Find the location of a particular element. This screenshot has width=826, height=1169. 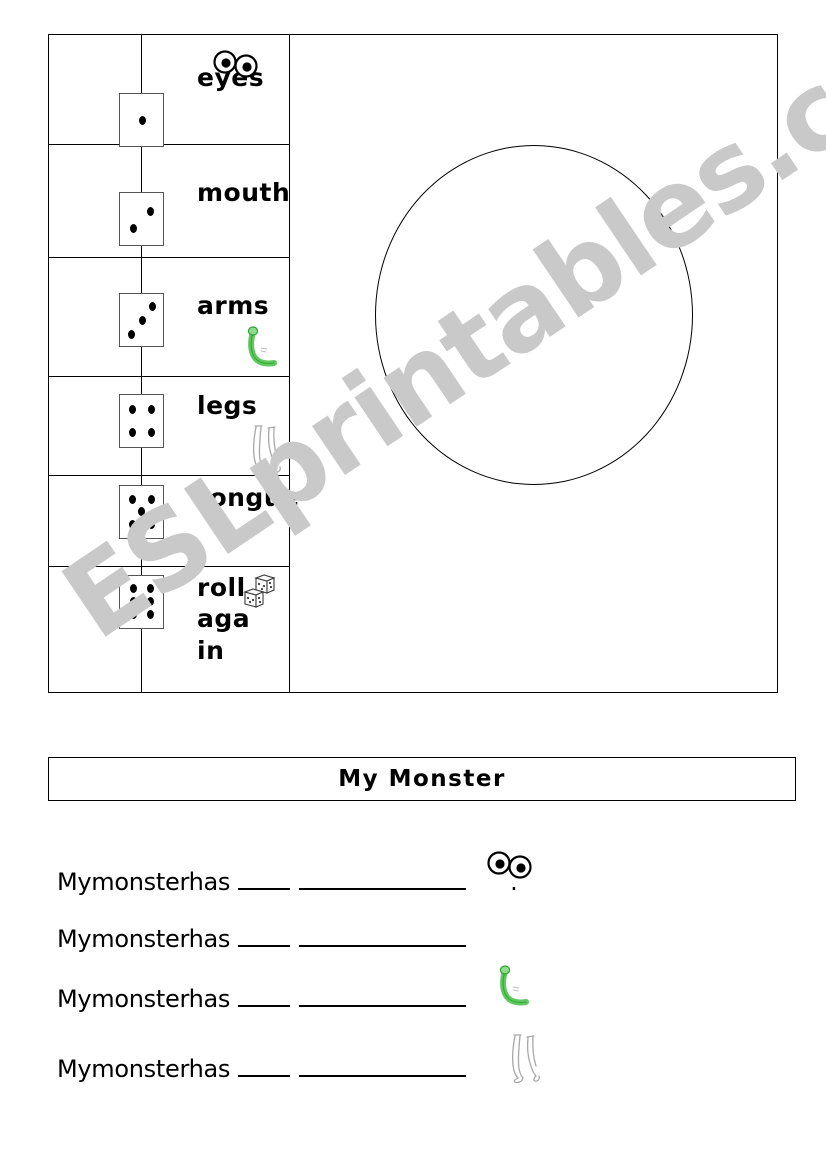

monster-drawing-circle is located at coordinates (534, 315).